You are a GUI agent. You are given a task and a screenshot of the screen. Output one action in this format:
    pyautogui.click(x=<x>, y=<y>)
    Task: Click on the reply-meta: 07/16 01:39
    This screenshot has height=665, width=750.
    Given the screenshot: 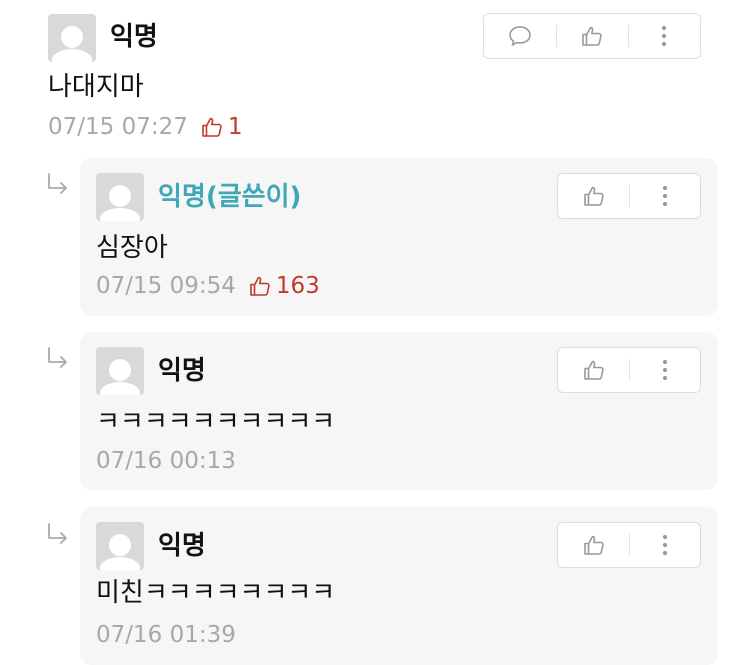 What is the action you would take?
    pyautogui.click(x=166, y=635)
    